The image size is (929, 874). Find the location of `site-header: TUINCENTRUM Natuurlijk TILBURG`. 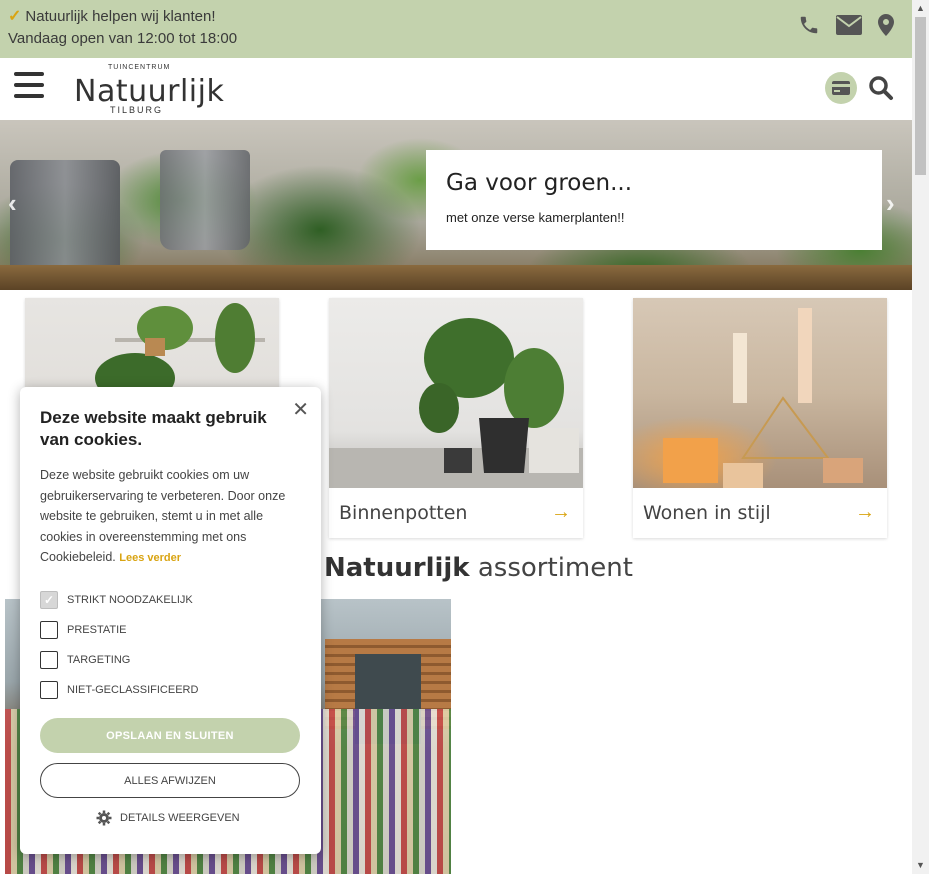

site-header: TUINCENTRUM Natuurlijk TILBURG is located at coordinates (456, 89).